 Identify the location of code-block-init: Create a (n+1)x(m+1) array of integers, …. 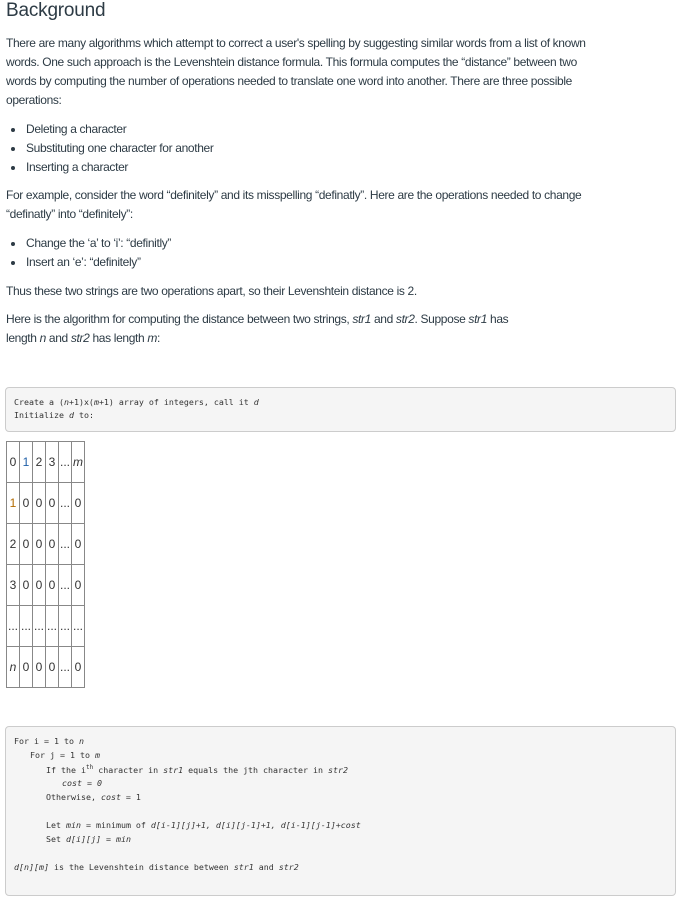
(340, 409).